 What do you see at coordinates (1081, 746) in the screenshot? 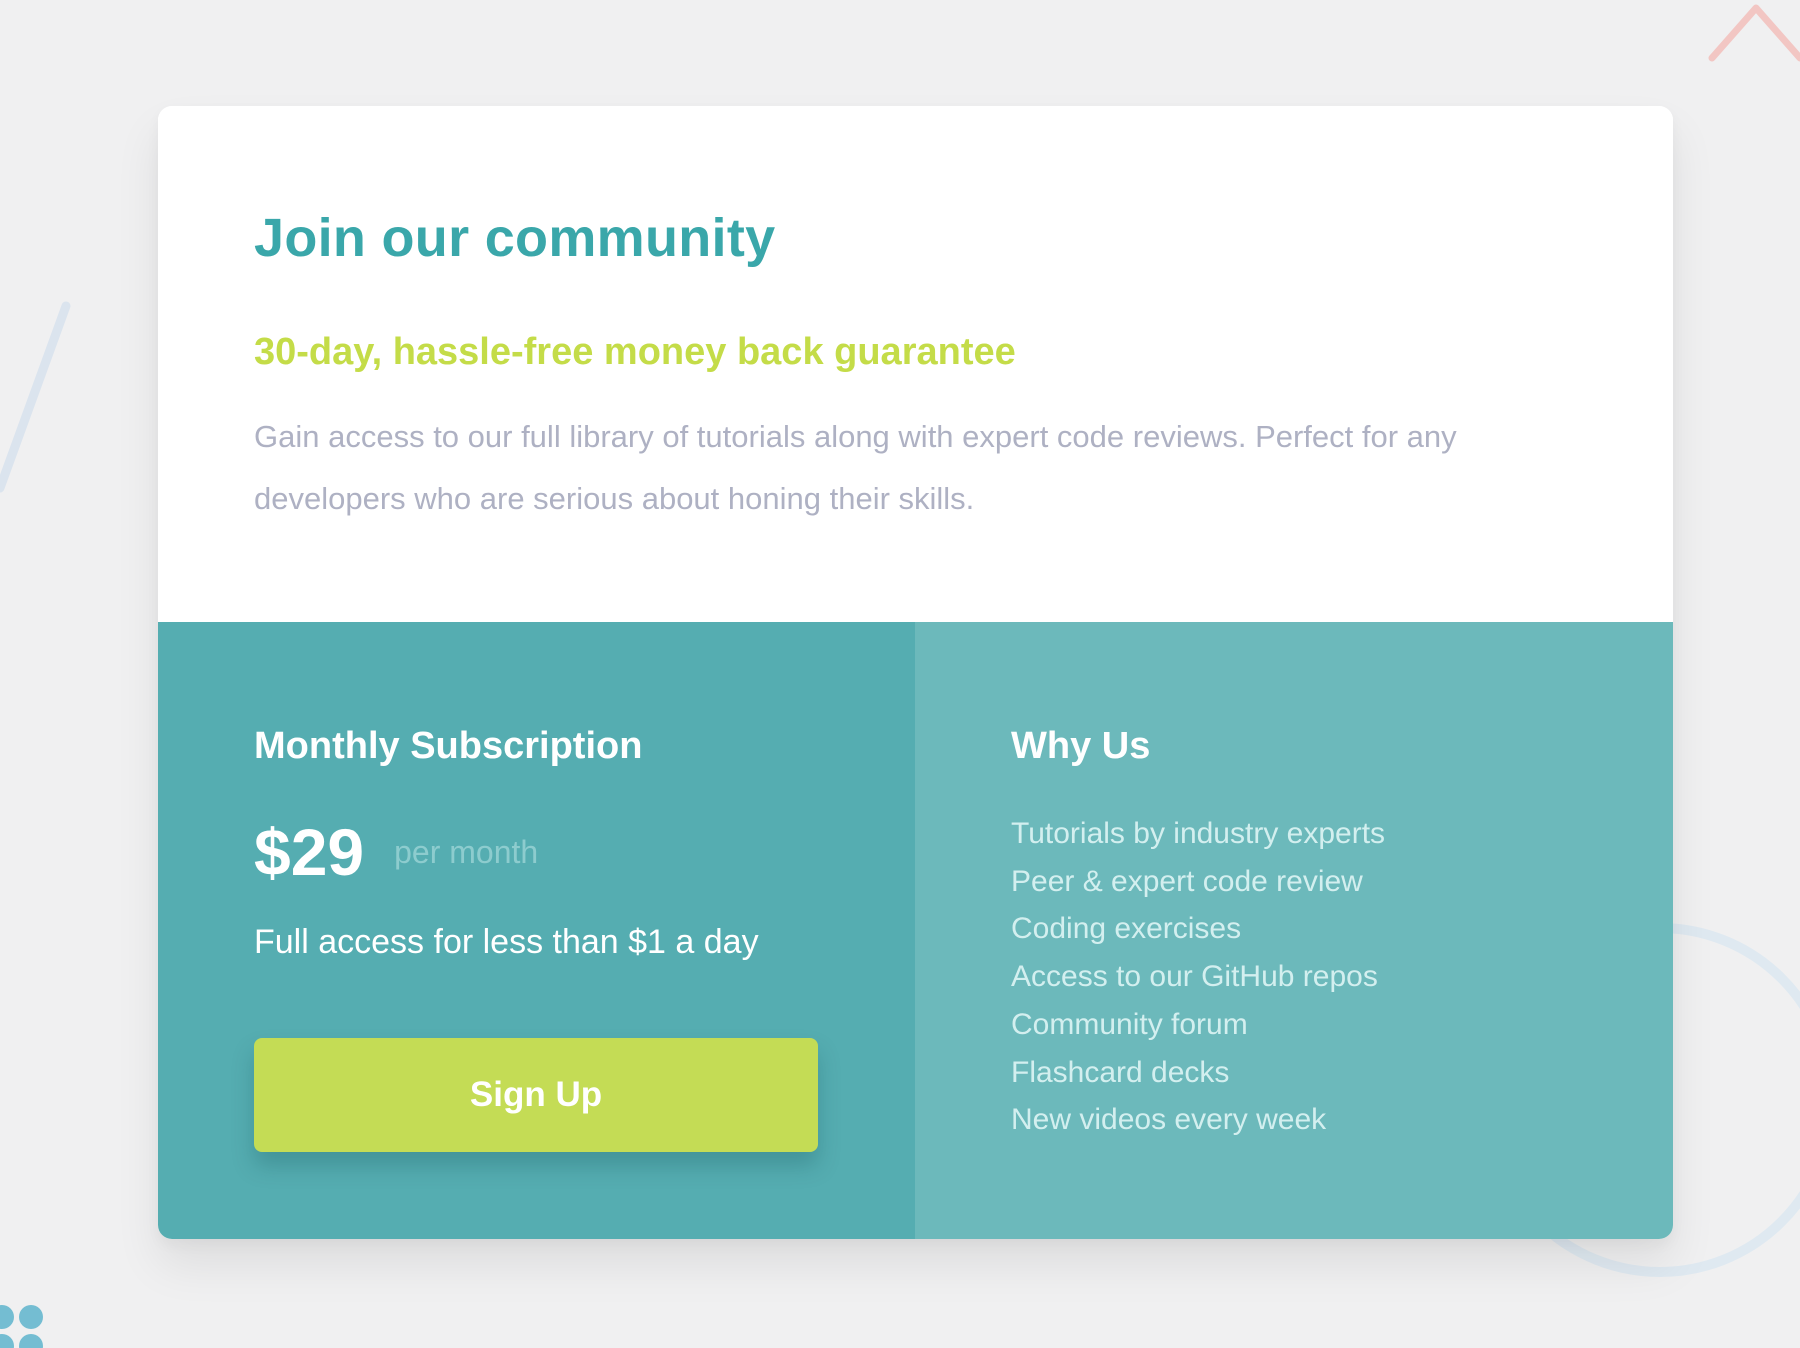
I see `why-us-title: Why Us` at bounding box center [1081, 746].